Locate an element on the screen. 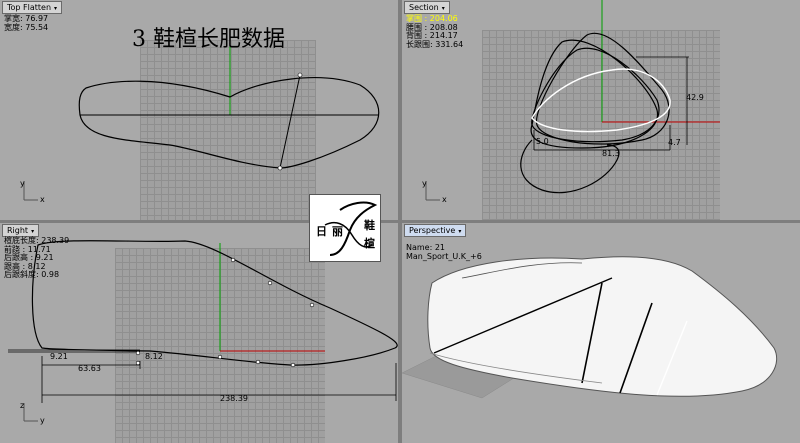  logo-char: 丽 is located at coordinates (337, 231).